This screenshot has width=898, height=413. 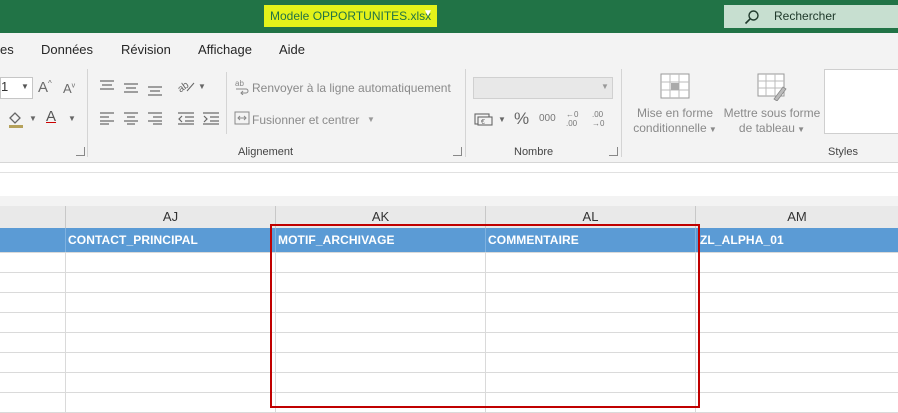 I want to click on menu-item-affichage: Affichage, so click(x=225, y=49).